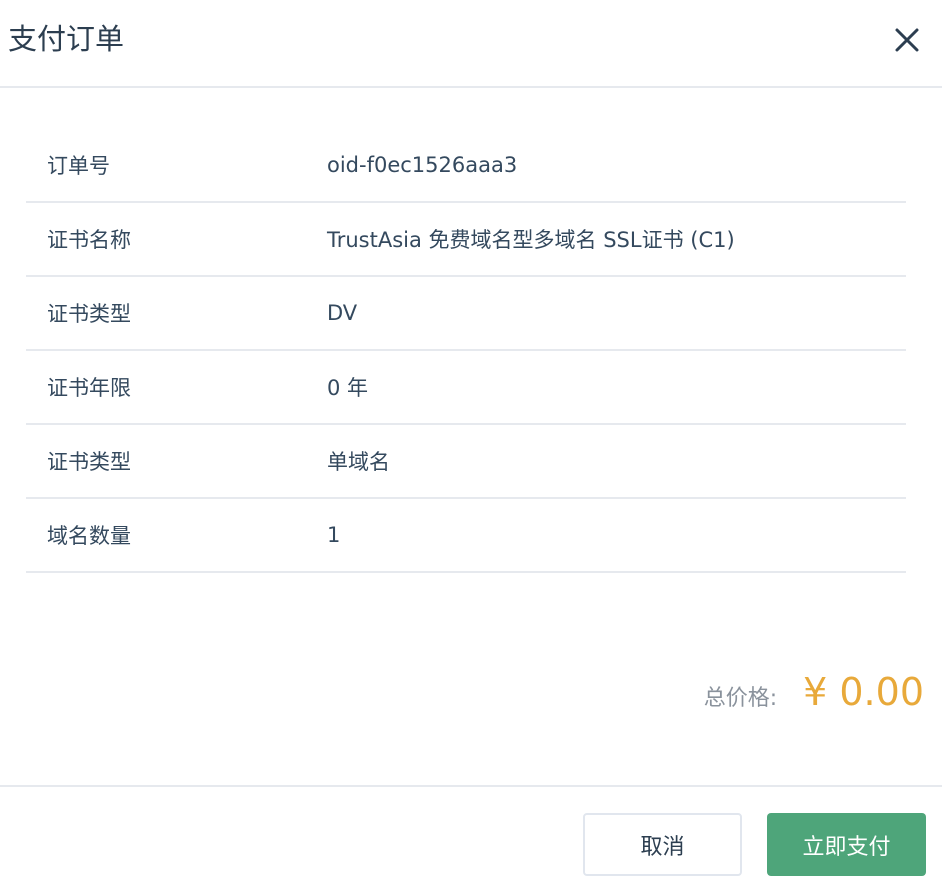  I want to click on row-label: 证书年限, so click(89, 388).